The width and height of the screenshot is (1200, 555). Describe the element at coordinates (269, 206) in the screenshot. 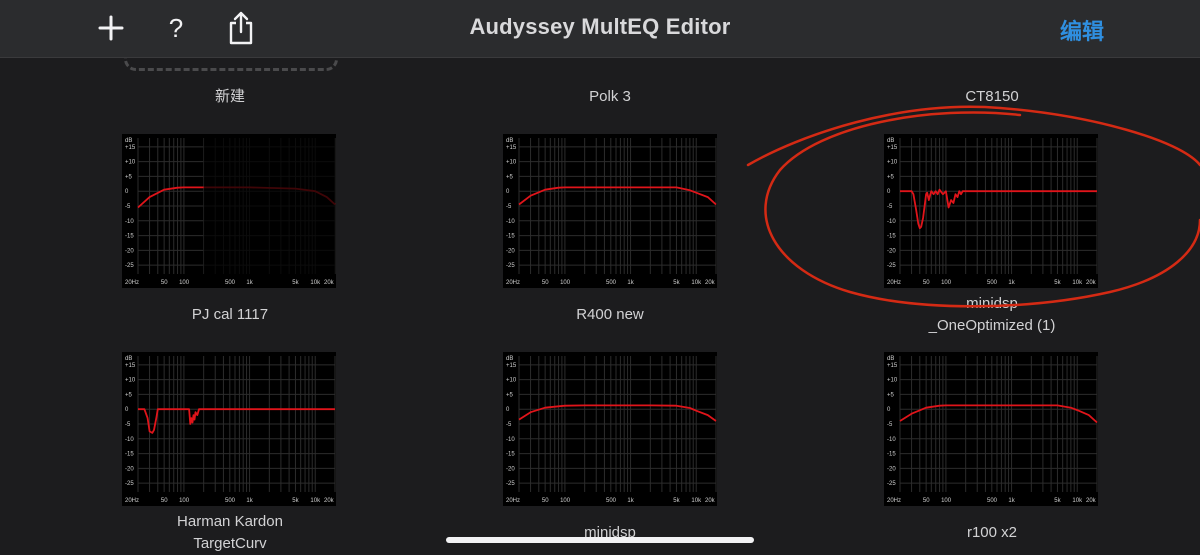

I see `dimmed-region` at that location.